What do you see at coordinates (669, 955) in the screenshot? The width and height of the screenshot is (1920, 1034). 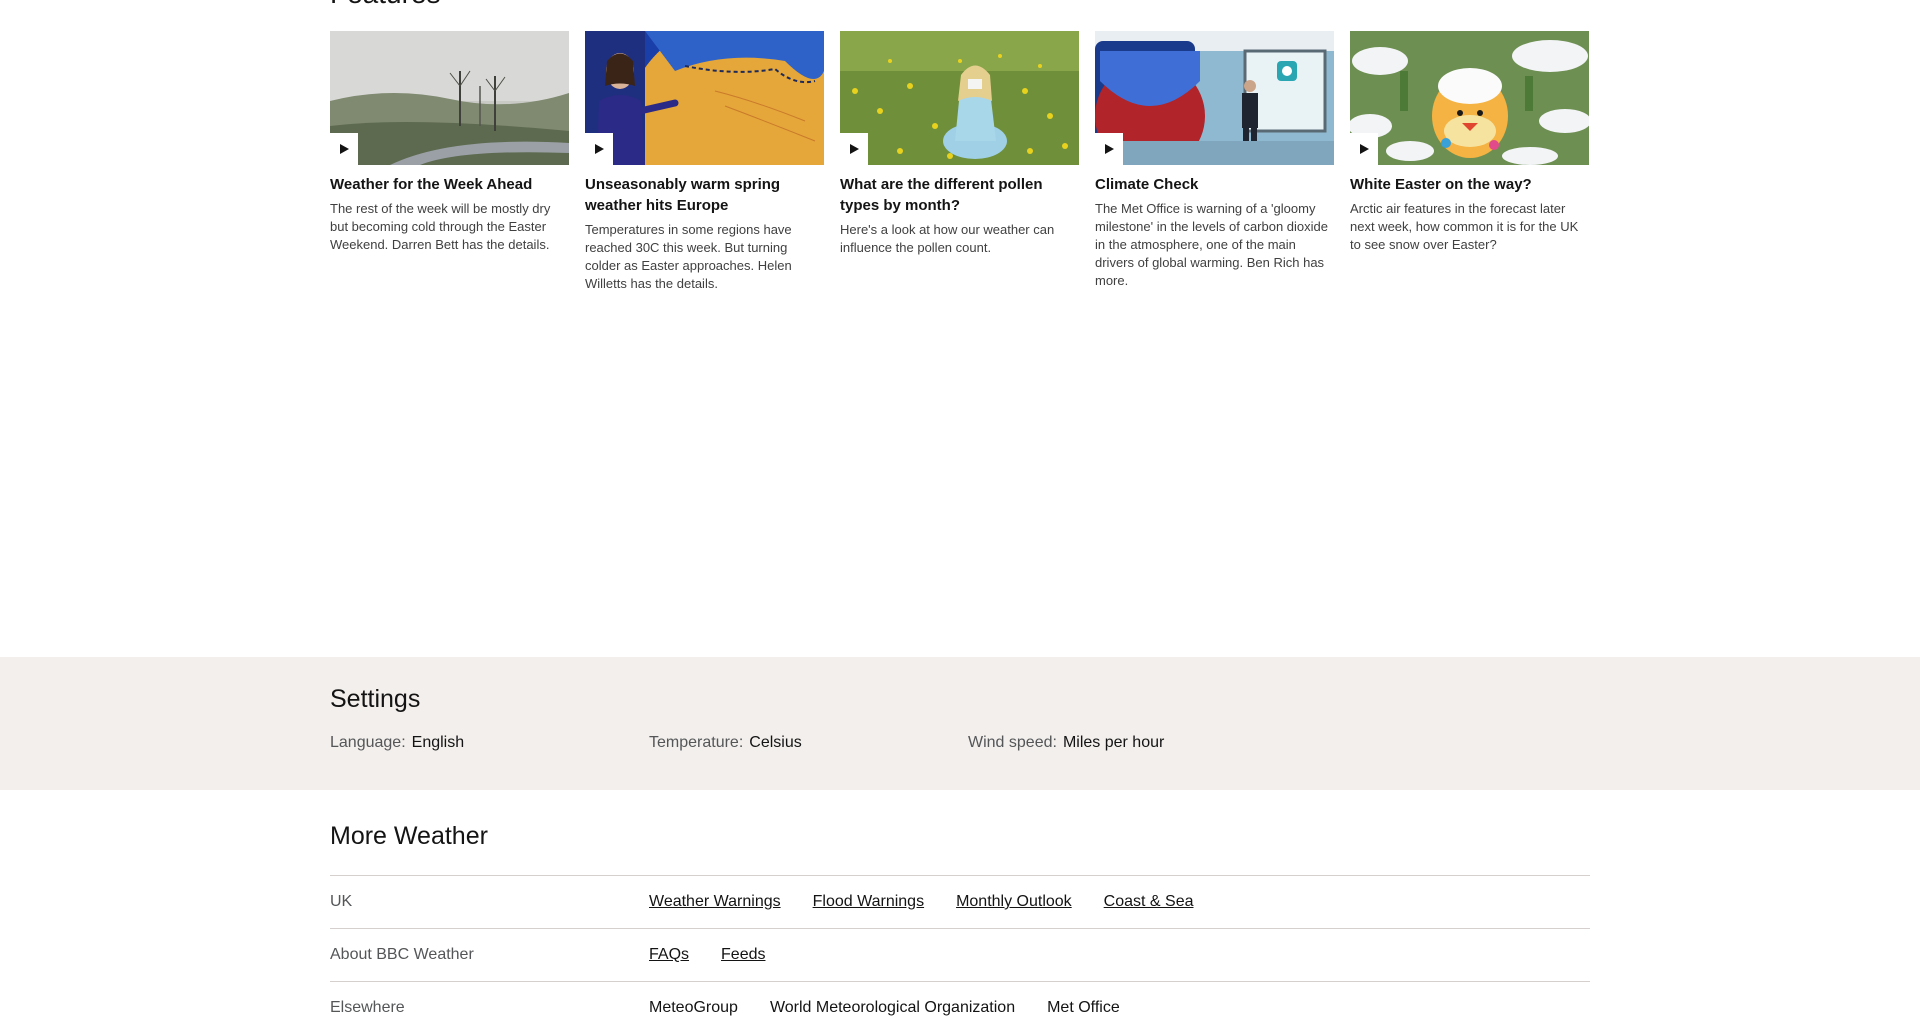 I see `faqs-link: FAQs` at bounding box center [669, 955].